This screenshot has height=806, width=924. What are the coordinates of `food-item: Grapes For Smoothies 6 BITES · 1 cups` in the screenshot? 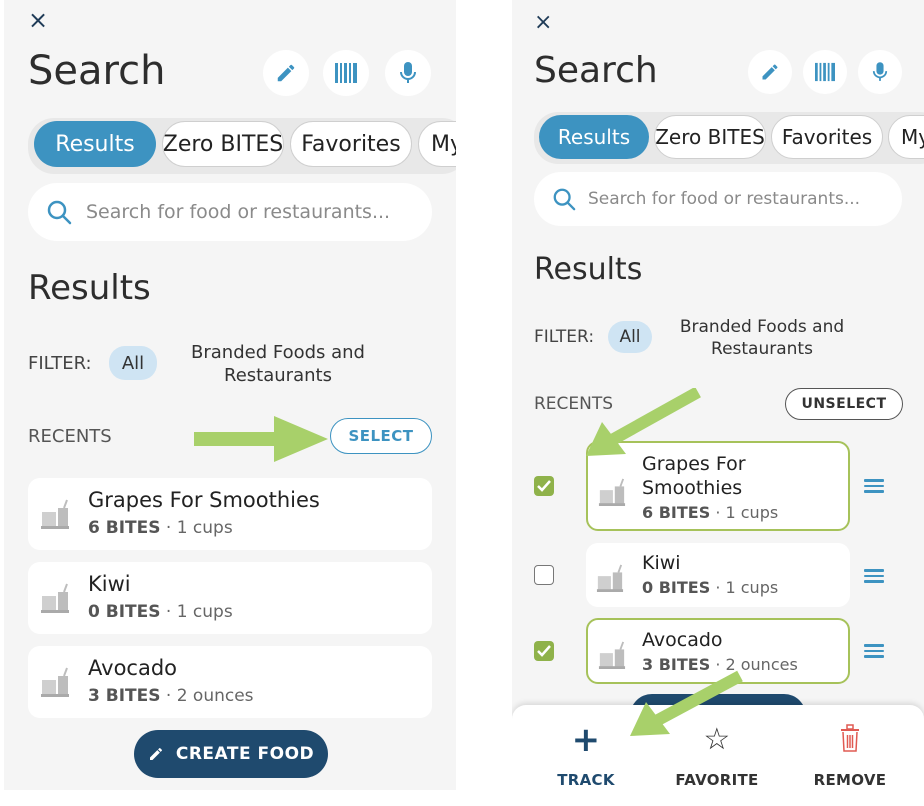 It's located at (230, 514).